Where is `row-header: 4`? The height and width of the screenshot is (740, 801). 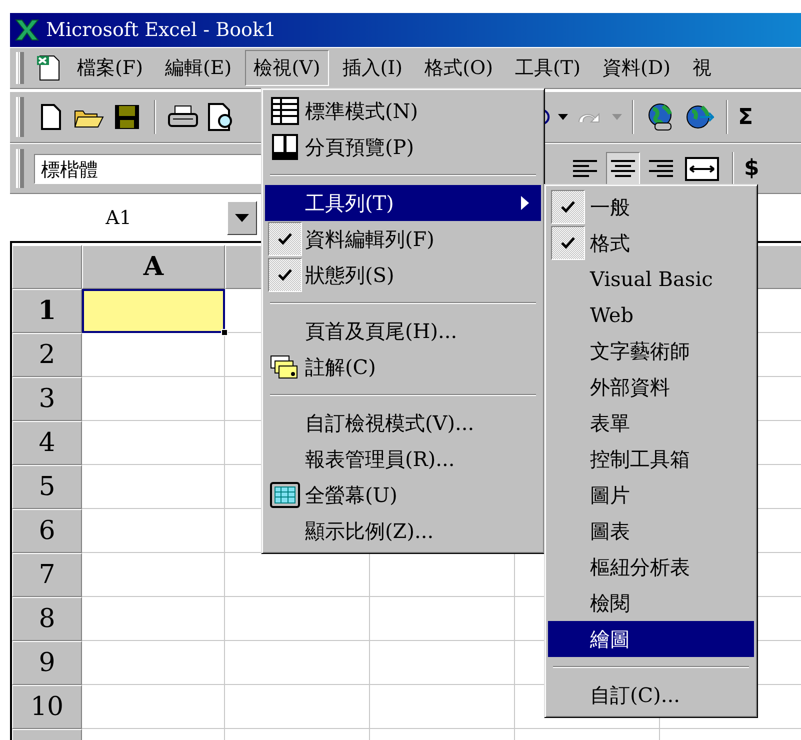 row-header: 4 is located at coordinates (47, 443).